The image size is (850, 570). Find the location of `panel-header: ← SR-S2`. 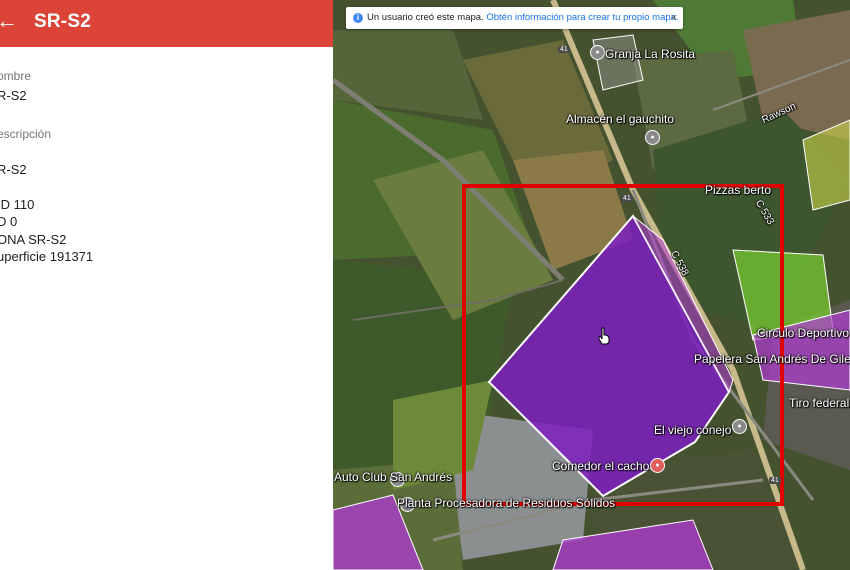

panel-header: ← SR-S2 is located at coordinates (166, 23).